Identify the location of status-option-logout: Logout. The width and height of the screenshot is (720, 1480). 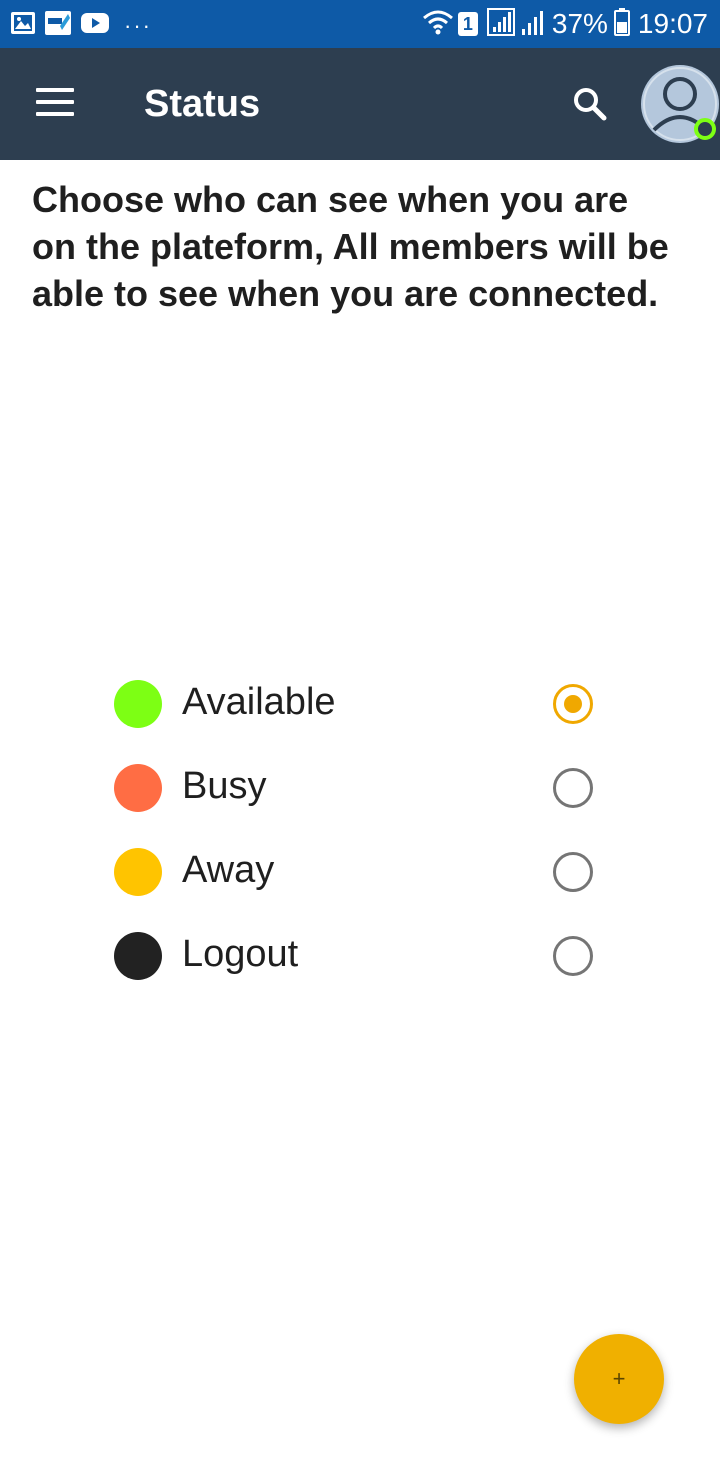
(364, 954).